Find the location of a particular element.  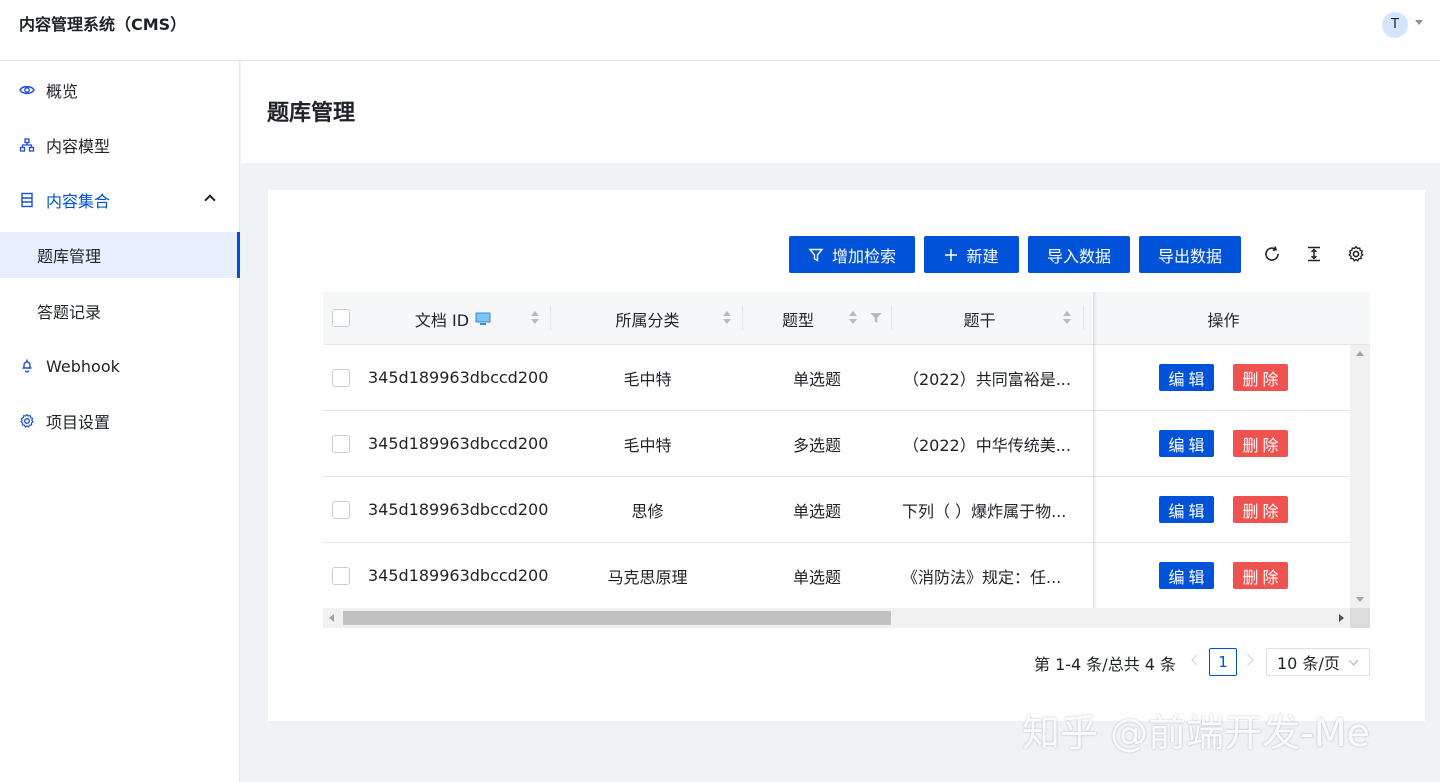

table-header: 文档 ID 所属分类 题型 题干 操作 is located at coordinates (846, 318).